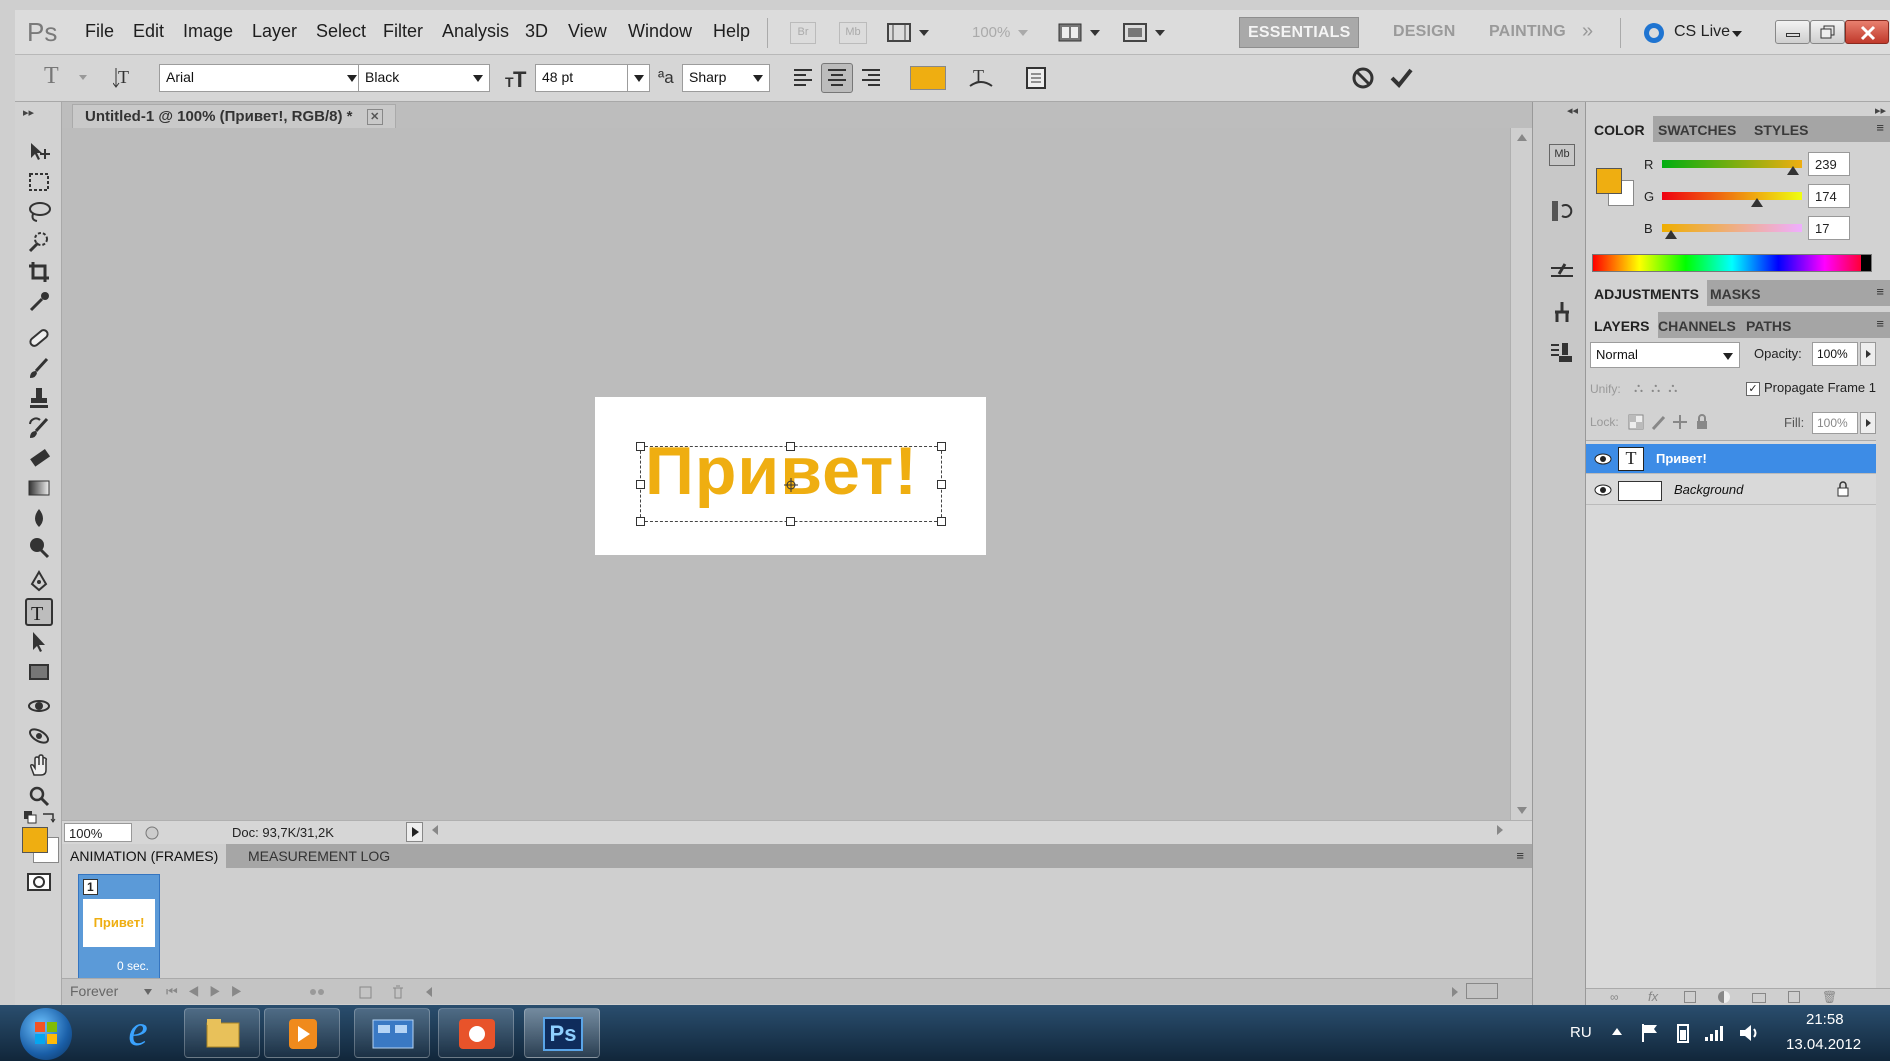  What do you see at coordinates (1659, 388) in the screenshot?
I see `unify-icons: ⛬⛬⛬` at bounding box center [1659, 388].